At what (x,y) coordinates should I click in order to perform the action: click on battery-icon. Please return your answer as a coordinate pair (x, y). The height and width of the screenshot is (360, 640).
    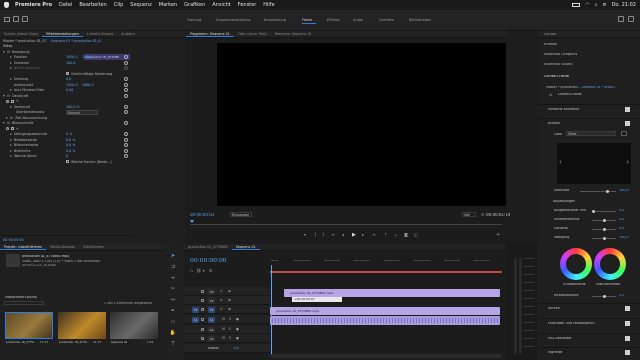
    Looking at the image, I should click on (576, 5).